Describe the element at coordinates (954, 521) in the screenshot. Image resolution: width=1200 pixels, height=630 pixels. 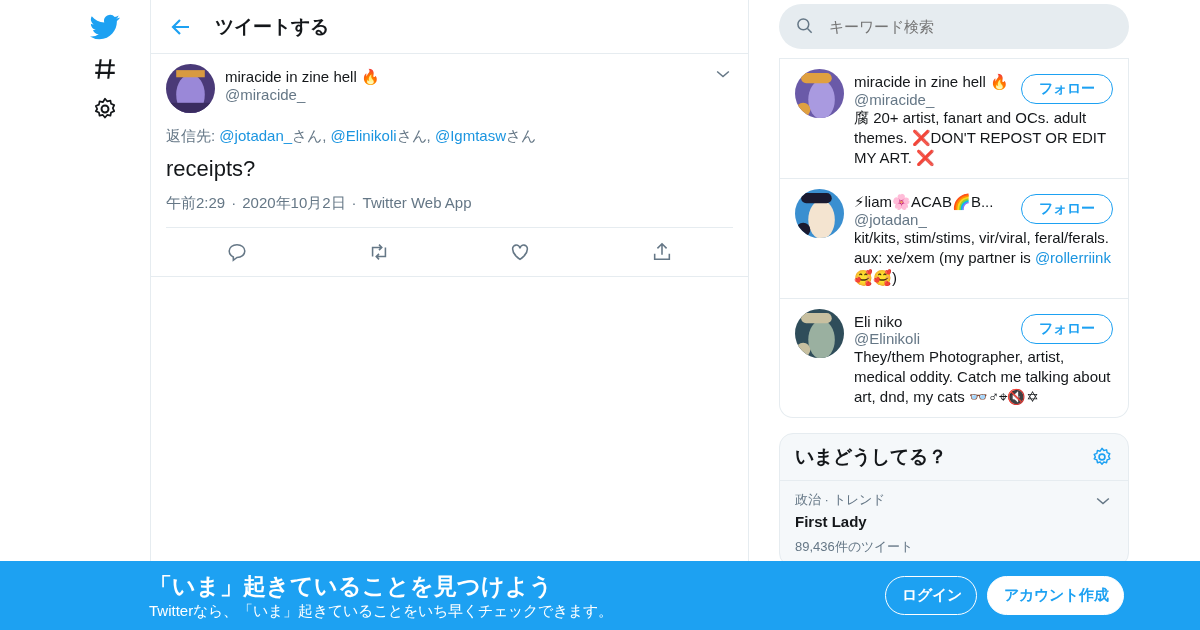
I see `trend-name: First Lady` at that location.